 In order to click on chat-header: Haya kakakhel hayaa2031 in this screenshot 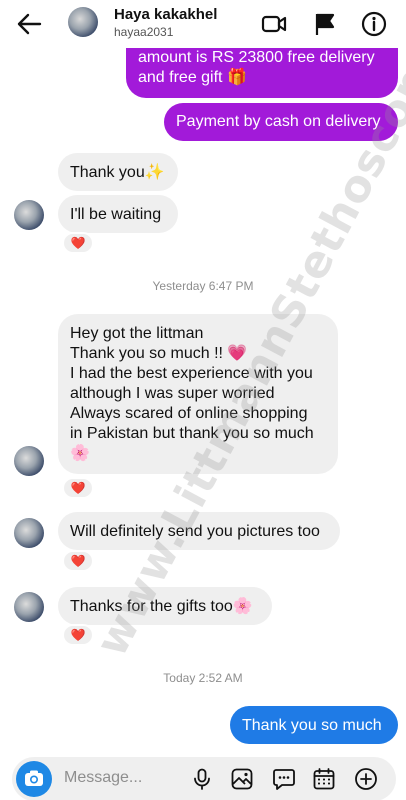, I will do `click(203, 24)`.